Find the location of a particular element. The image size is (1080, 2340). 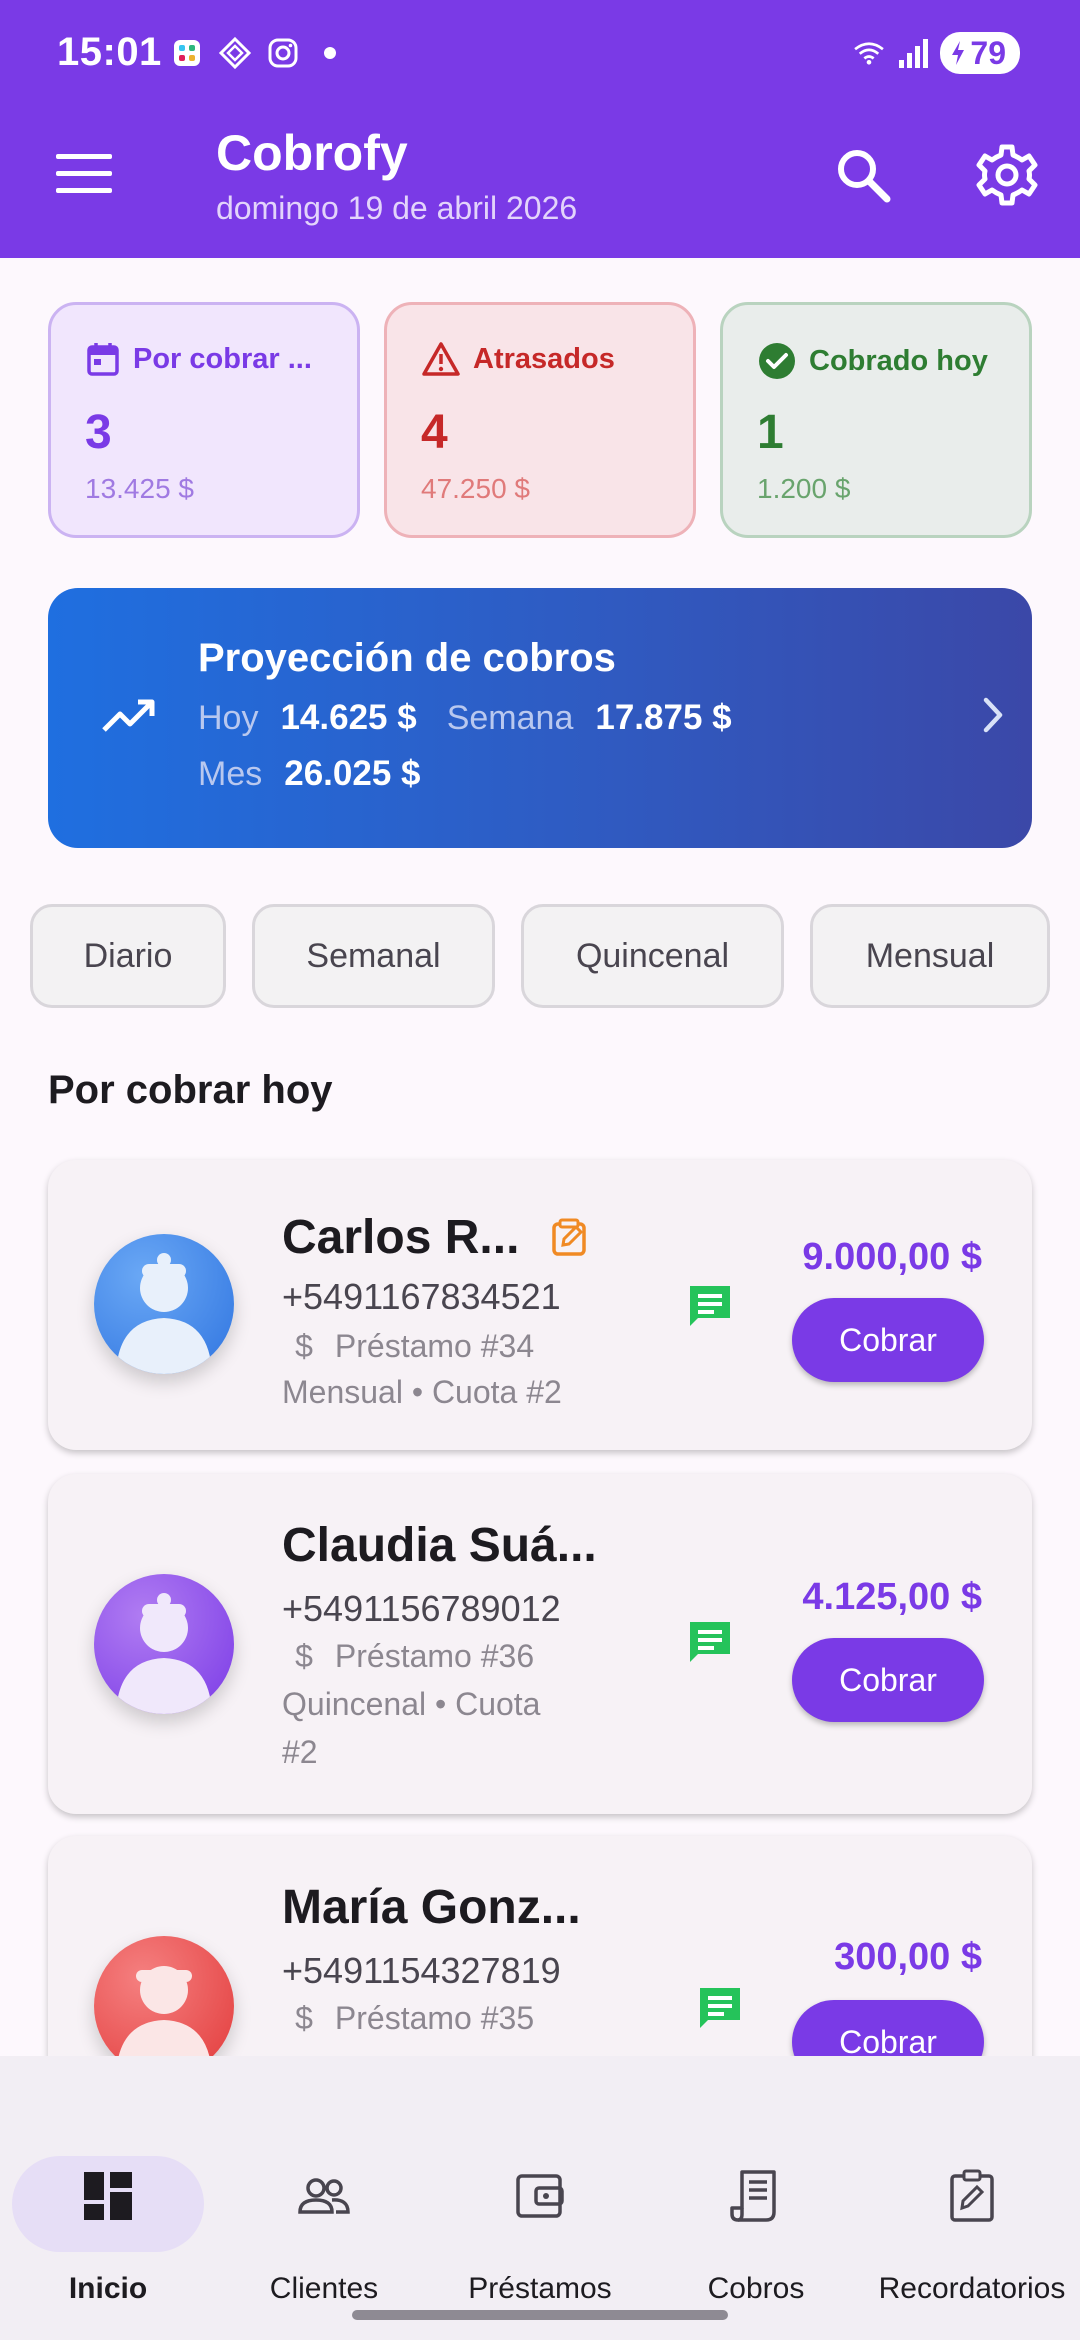

search-icon is located at coordinates (864, 176).